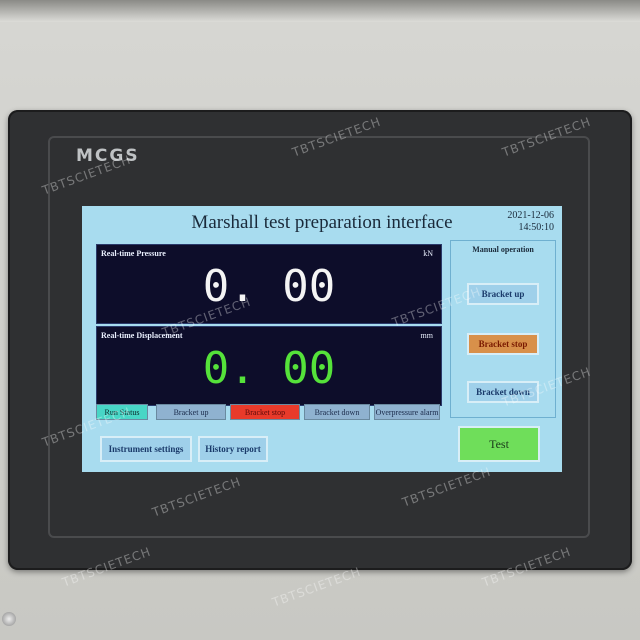 The width and height of the screenshot is (640, 640). I want to click on test-button: Test, so click(499, 444).